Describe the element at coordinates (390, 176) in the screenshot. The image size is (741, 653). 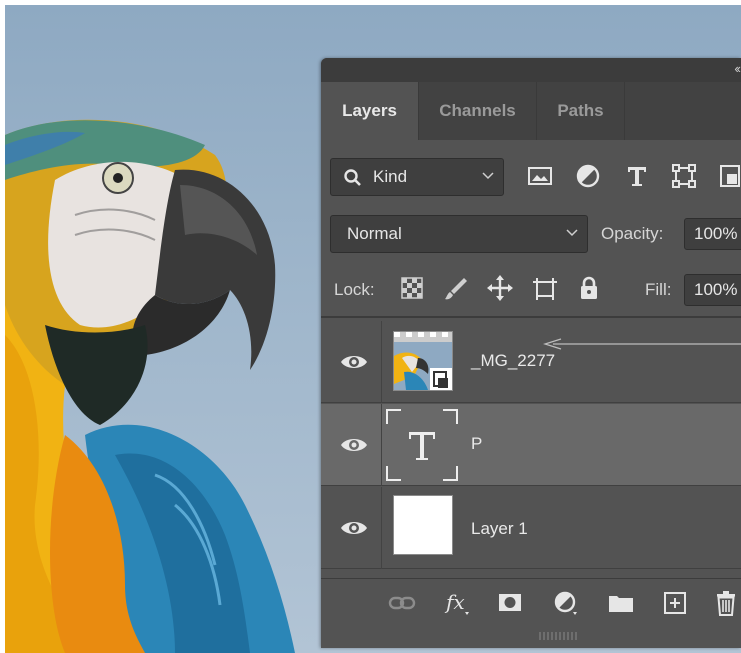
I see `kind-filter-label: Kind` at that location.